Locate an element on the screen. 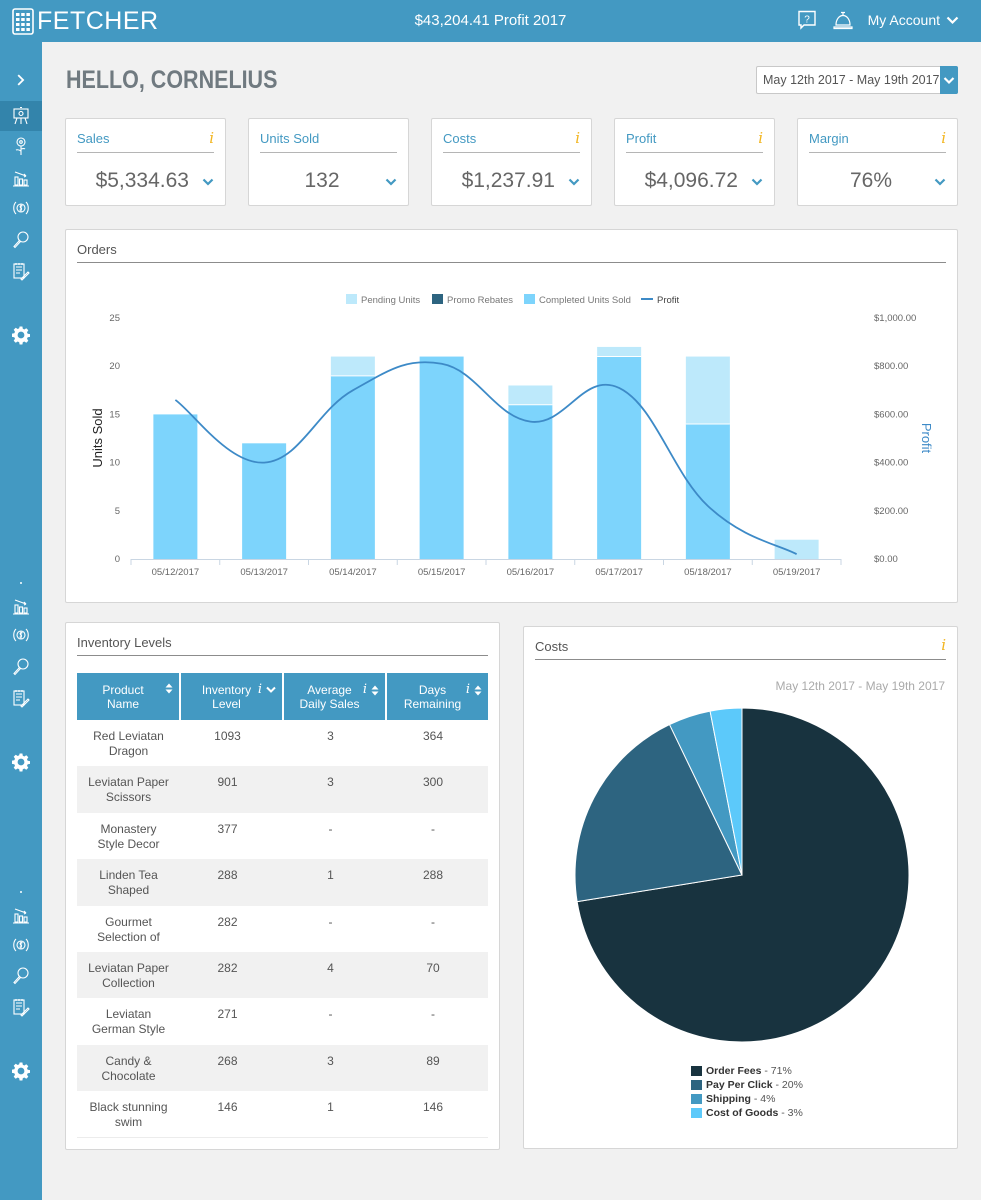  days-remaining-cell: 364 is located at coordinates (433, 736).